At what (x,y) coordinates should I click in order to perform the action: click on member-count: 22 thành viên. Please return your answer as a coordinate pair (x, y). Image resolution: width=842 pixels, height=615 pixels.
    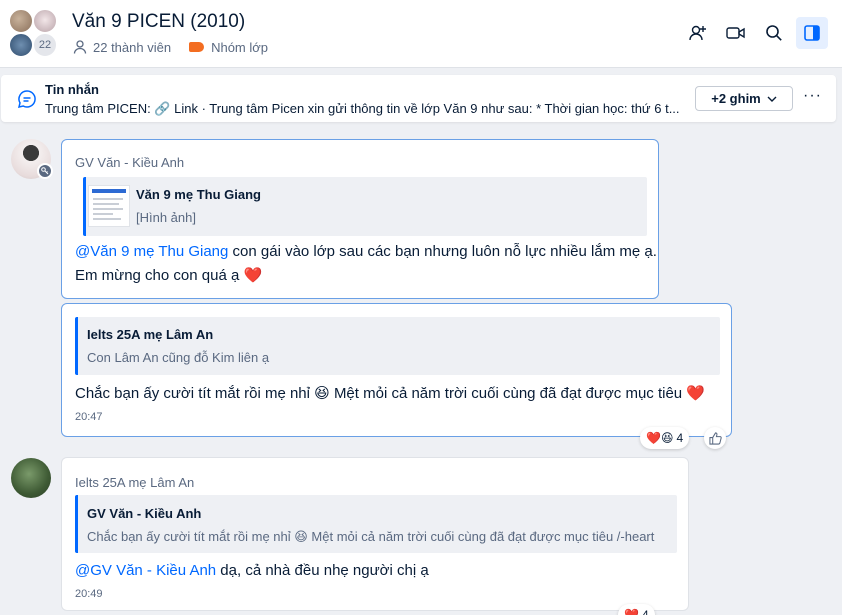
    Looking at the image, I should click on (132, 47).